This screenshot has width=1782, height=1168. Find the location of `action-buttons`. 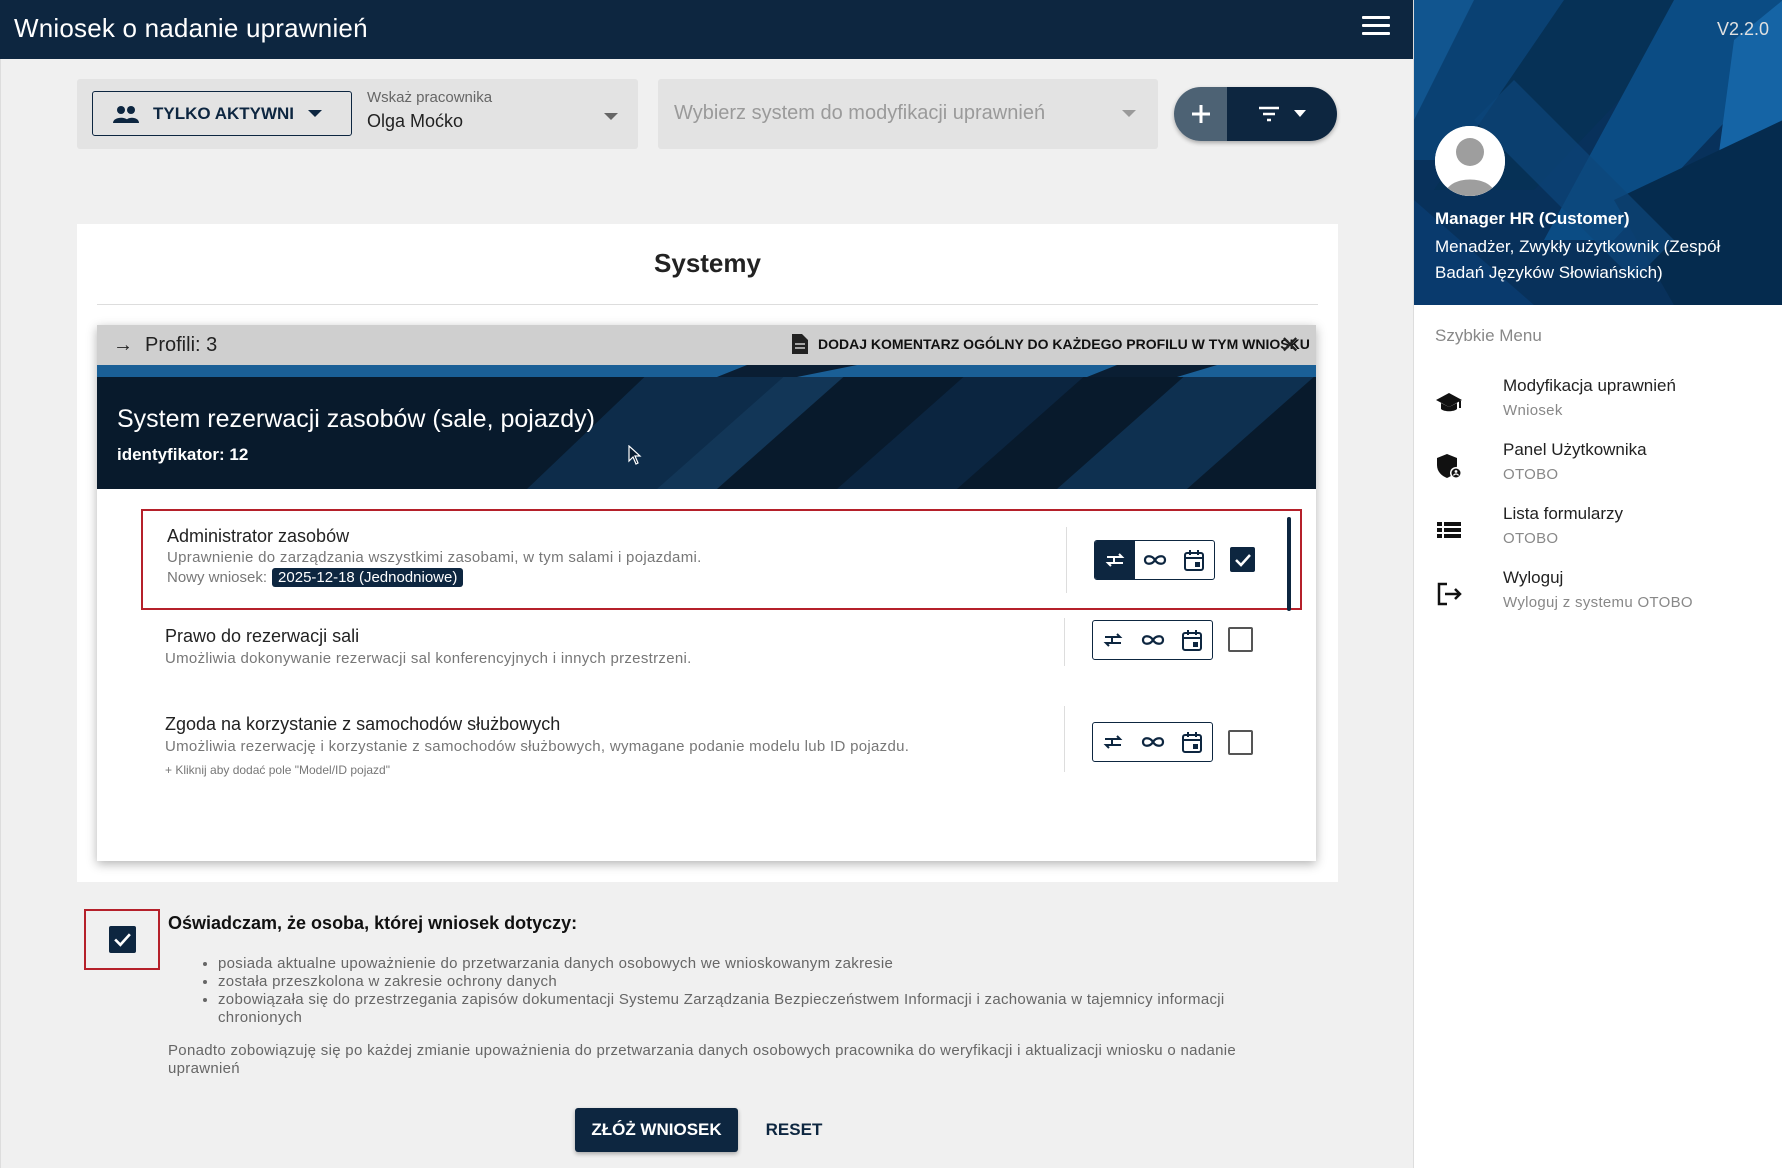

action-buttons is located at coordinates (1255, 114).